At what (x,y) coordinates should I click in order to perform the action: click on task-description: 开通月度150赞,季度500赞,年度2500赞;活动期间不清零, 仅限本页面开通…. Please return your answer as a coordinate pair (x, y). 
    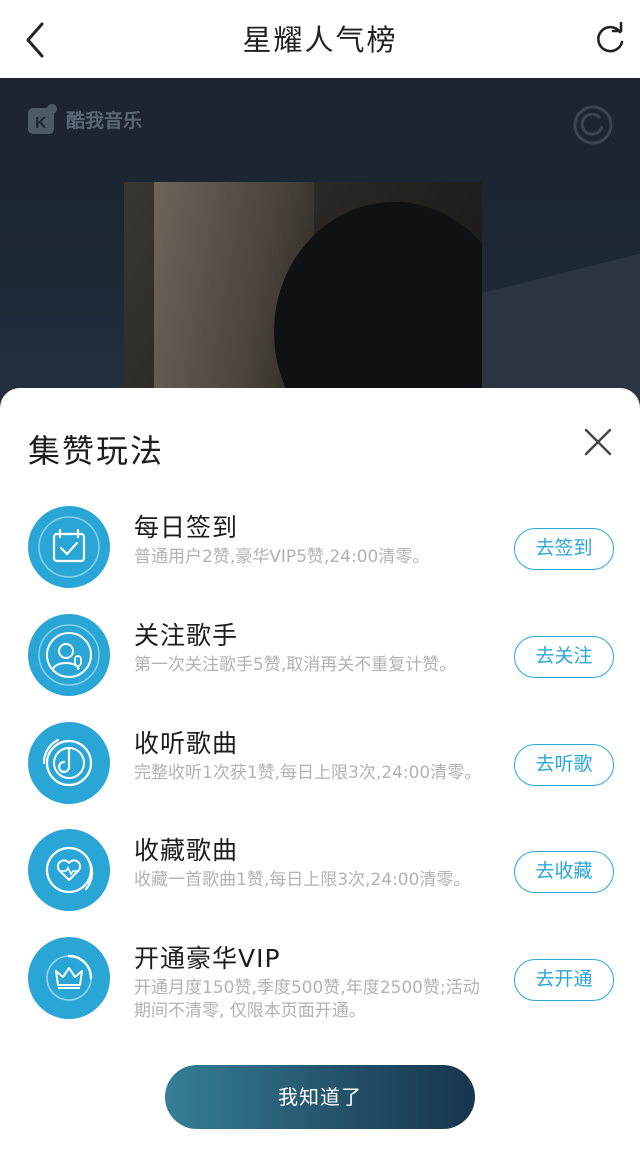
    Looking at the image, I should click on (307, 999).